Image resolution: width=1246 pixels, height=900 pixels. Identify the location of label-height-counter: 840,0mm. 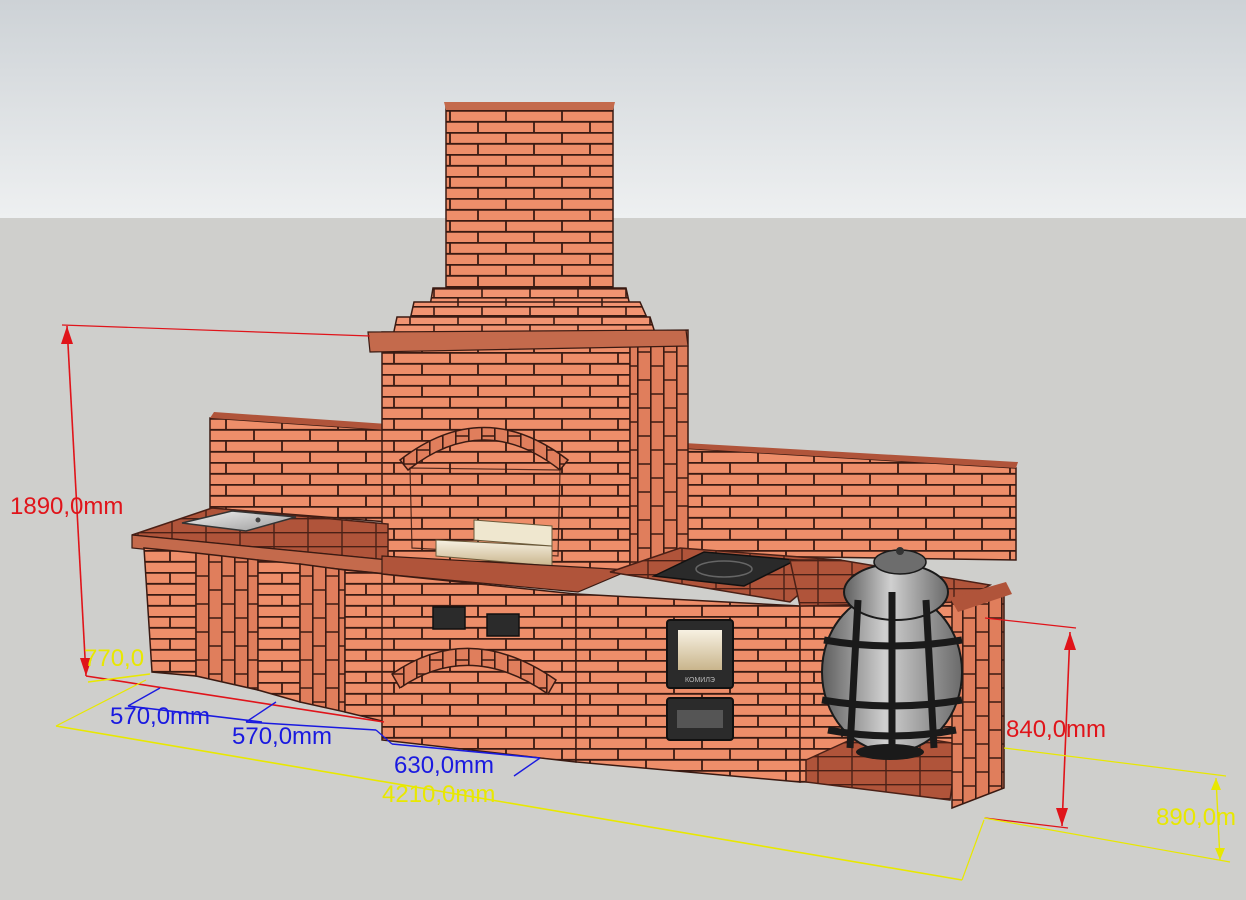
(1056, 729).